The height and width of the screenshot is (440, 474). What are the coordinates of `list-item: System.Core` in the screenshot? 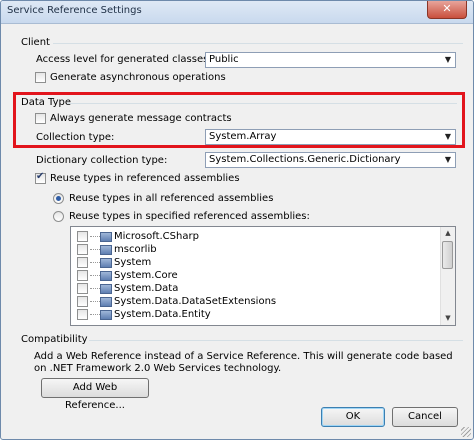 It's located at (127, 276).